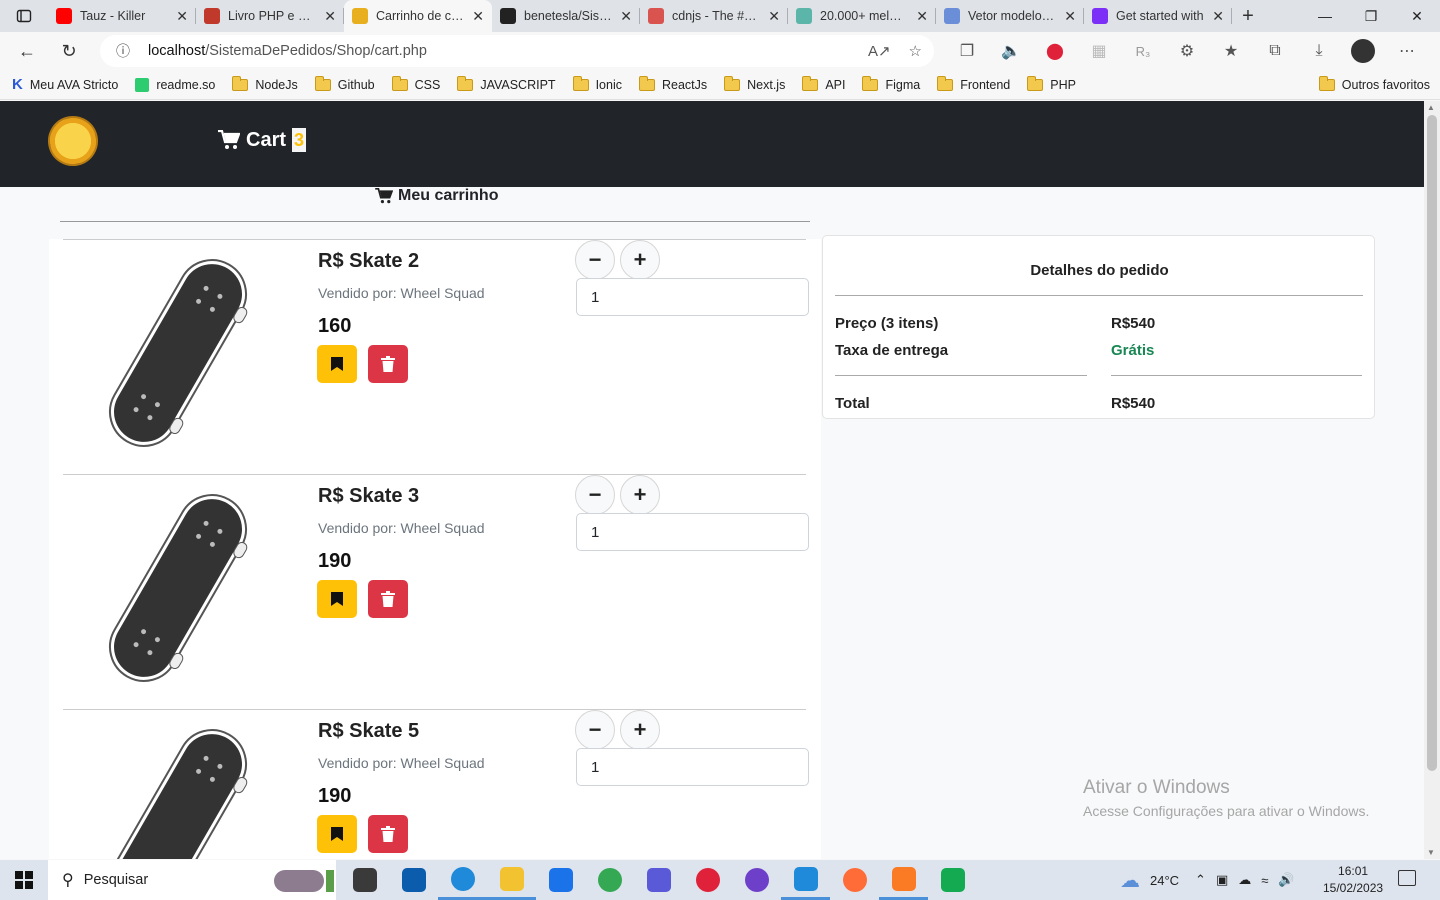 The width and height of the screenshot is (1440, 900). I want to click on wifi-icon: ≈, so click(1264, 880).